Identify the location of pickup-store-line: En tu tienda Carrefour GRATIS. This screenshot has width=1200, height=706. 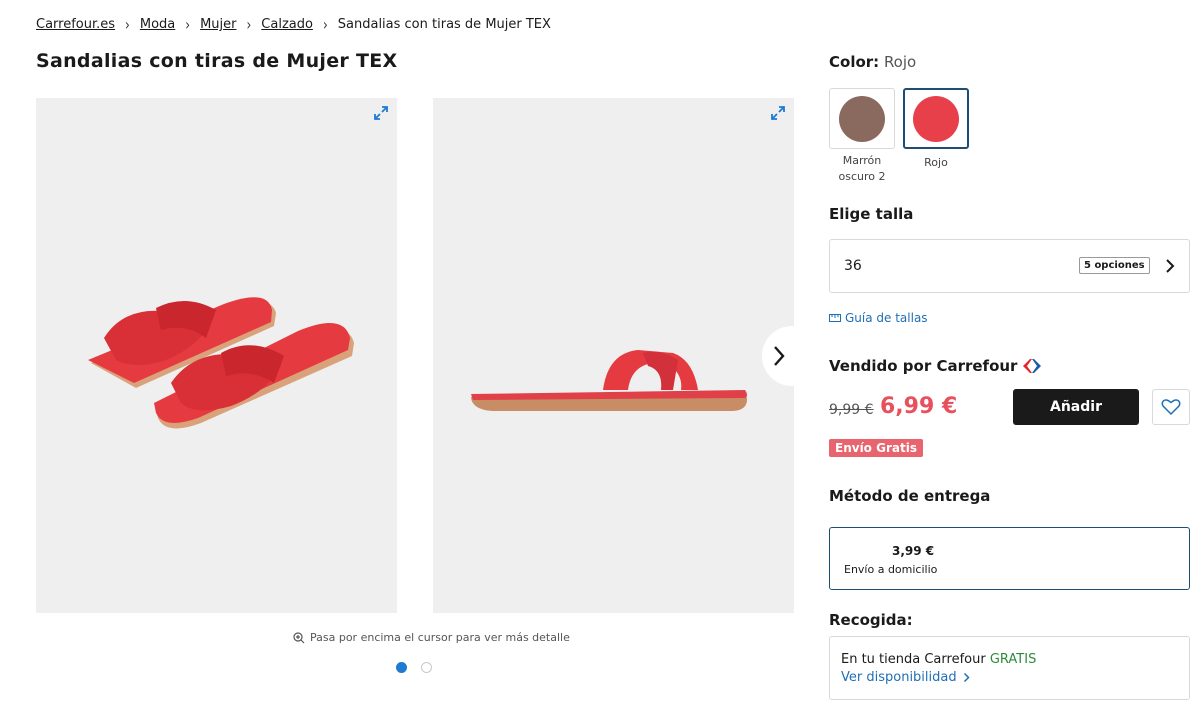
(938, 659).